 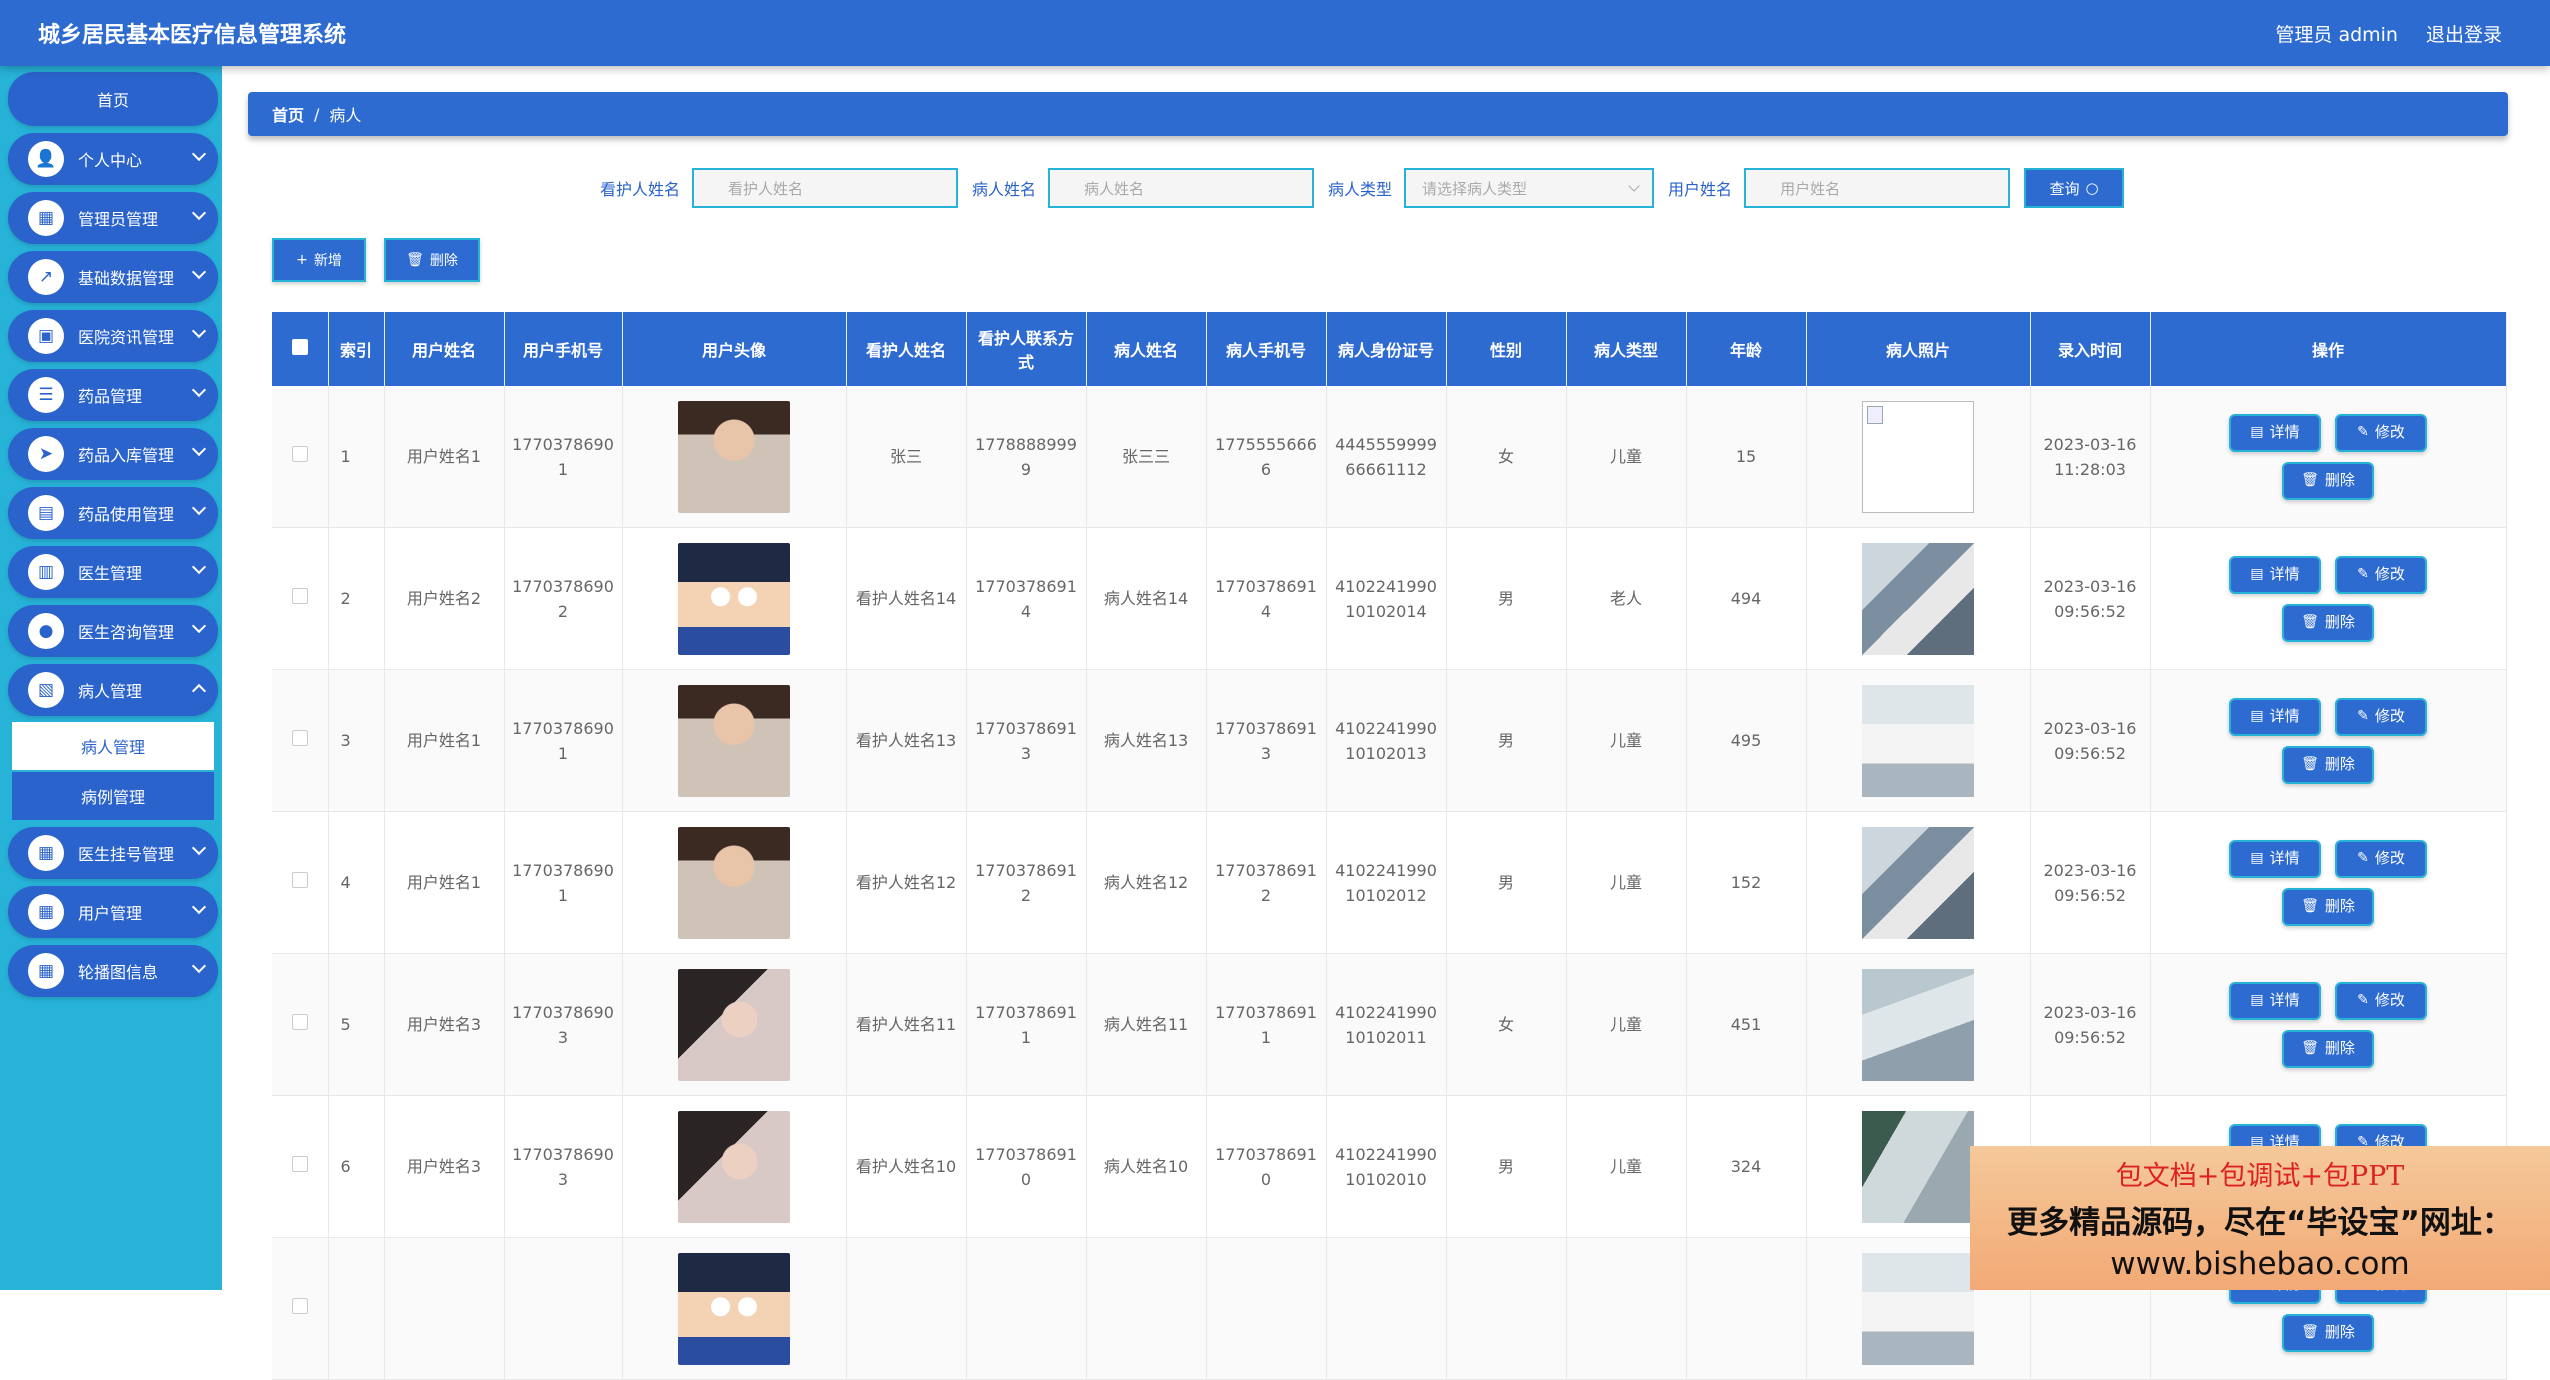 I want to click on caregiver-phone-cell: 17703786910, so click(x=1026, y=1166).